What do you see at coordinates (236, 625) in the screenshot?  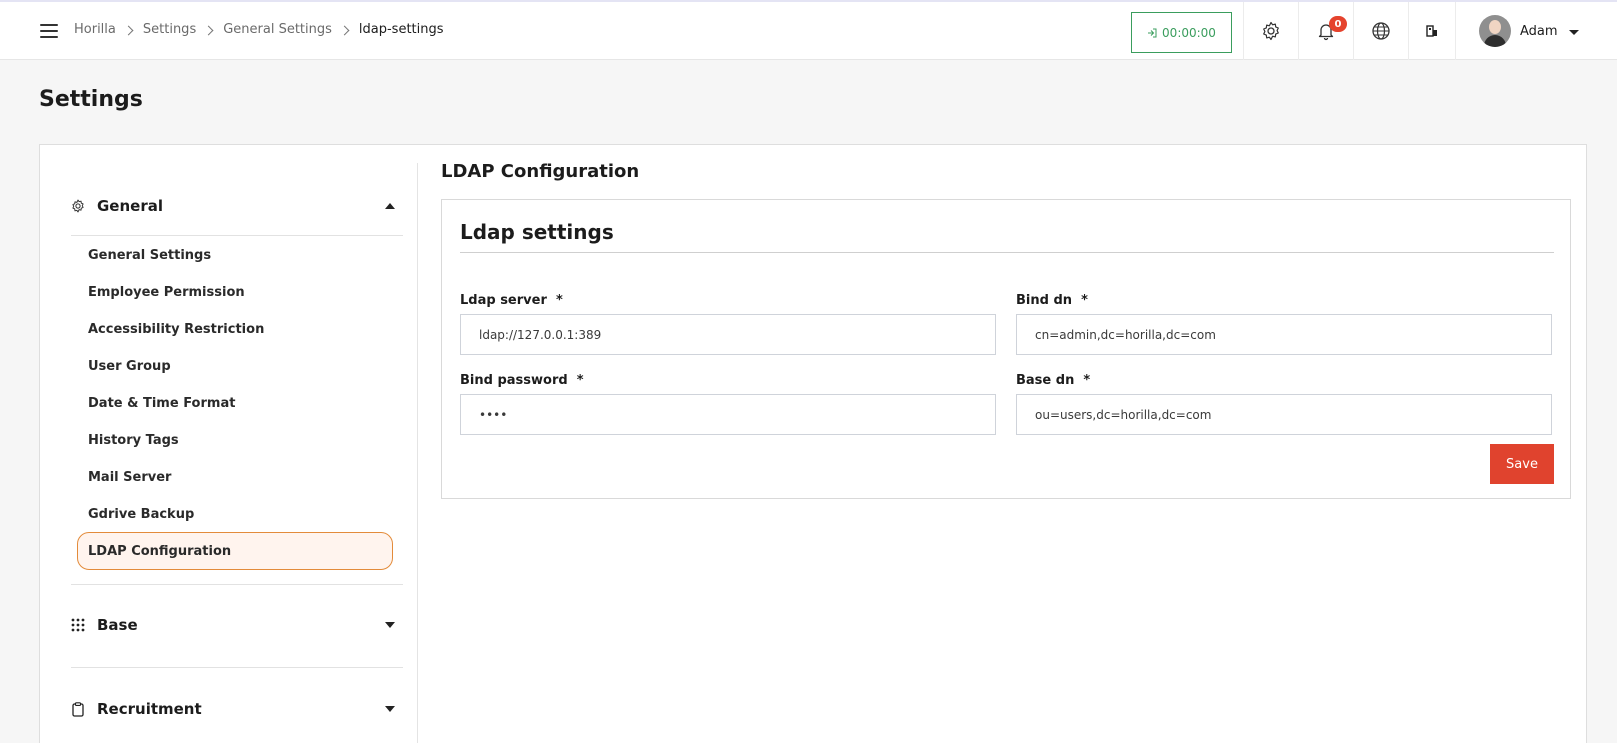 I see `sidebar-group-base: Base` at bounding box center [236, 625].